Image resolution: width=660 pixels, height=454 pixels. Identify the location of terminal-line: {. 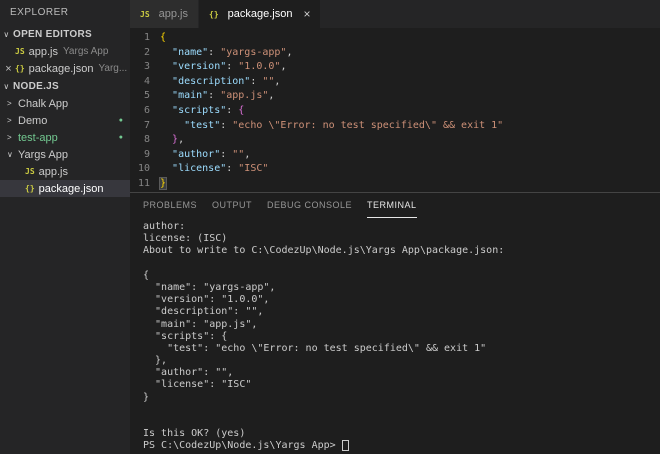
(146, 275).